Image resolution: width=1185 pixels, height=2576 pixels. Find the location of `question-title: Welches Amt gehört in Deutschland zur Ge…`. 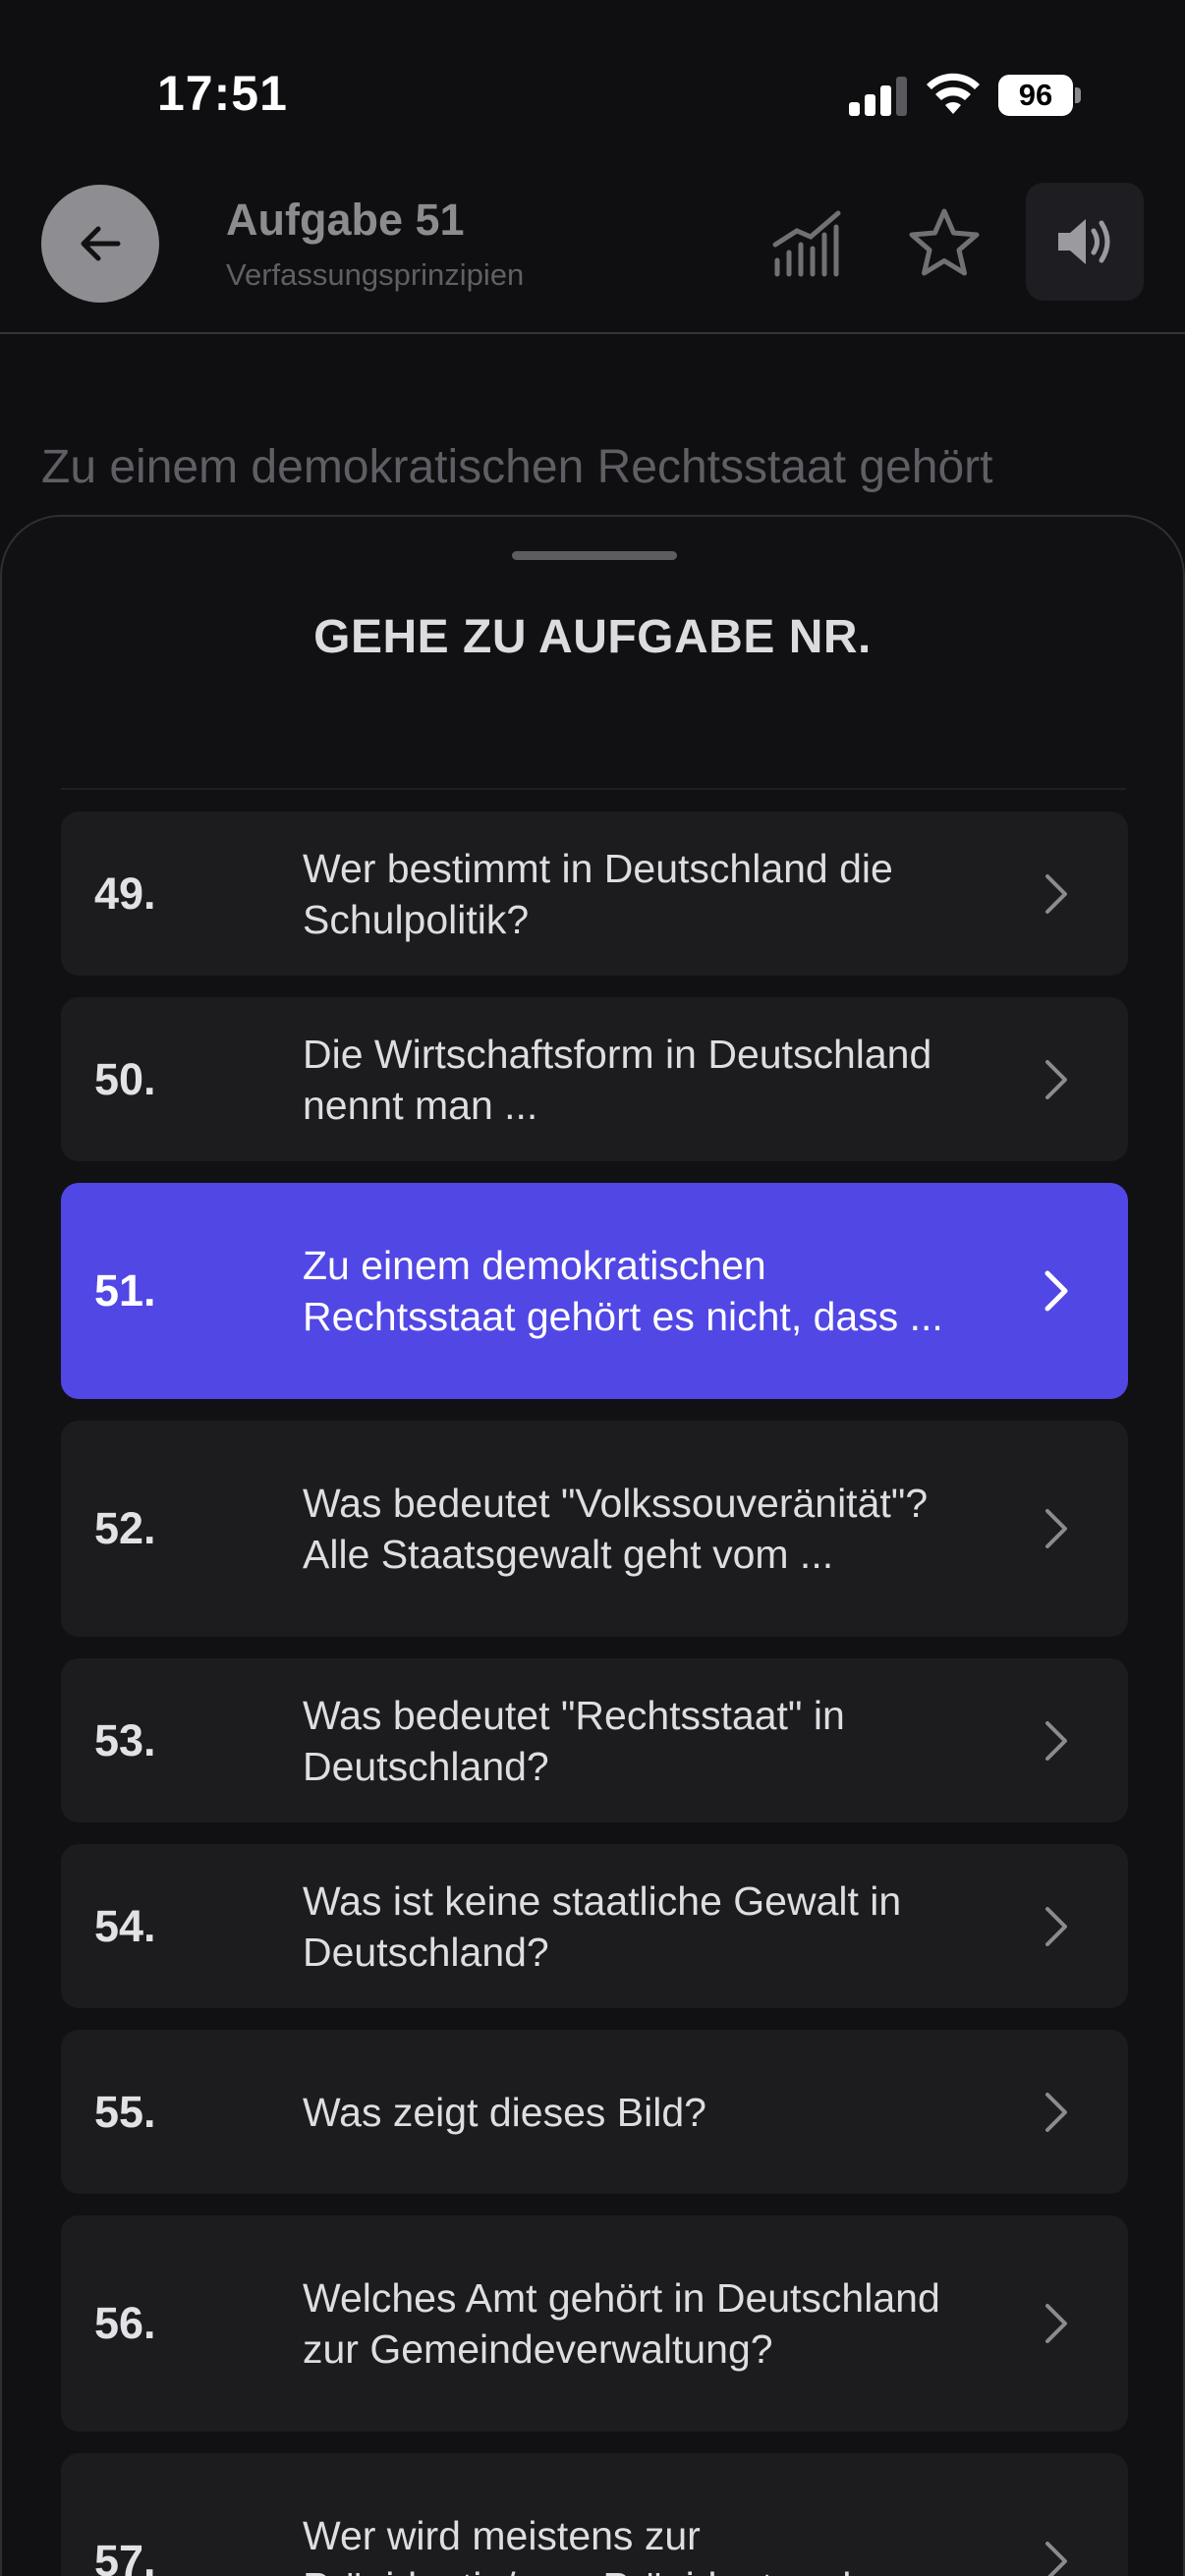

question-title: Welches Amt gehört in Deutschland zur Ge… is located at coordinates (622, 2323).